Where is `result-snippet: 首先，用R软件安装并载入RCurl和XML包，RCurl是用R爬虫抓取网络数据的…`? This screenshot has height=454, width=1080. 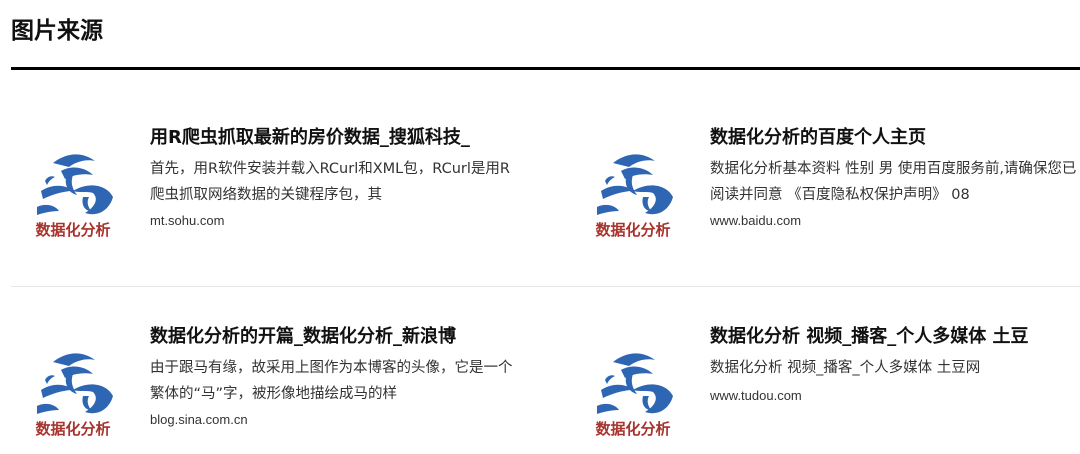 result-snippet: 首先，用R软件安装并载入RCurl和XML包，RCurl是用R爬虫抓取网络数据的… is located at coordinates (330, 182).